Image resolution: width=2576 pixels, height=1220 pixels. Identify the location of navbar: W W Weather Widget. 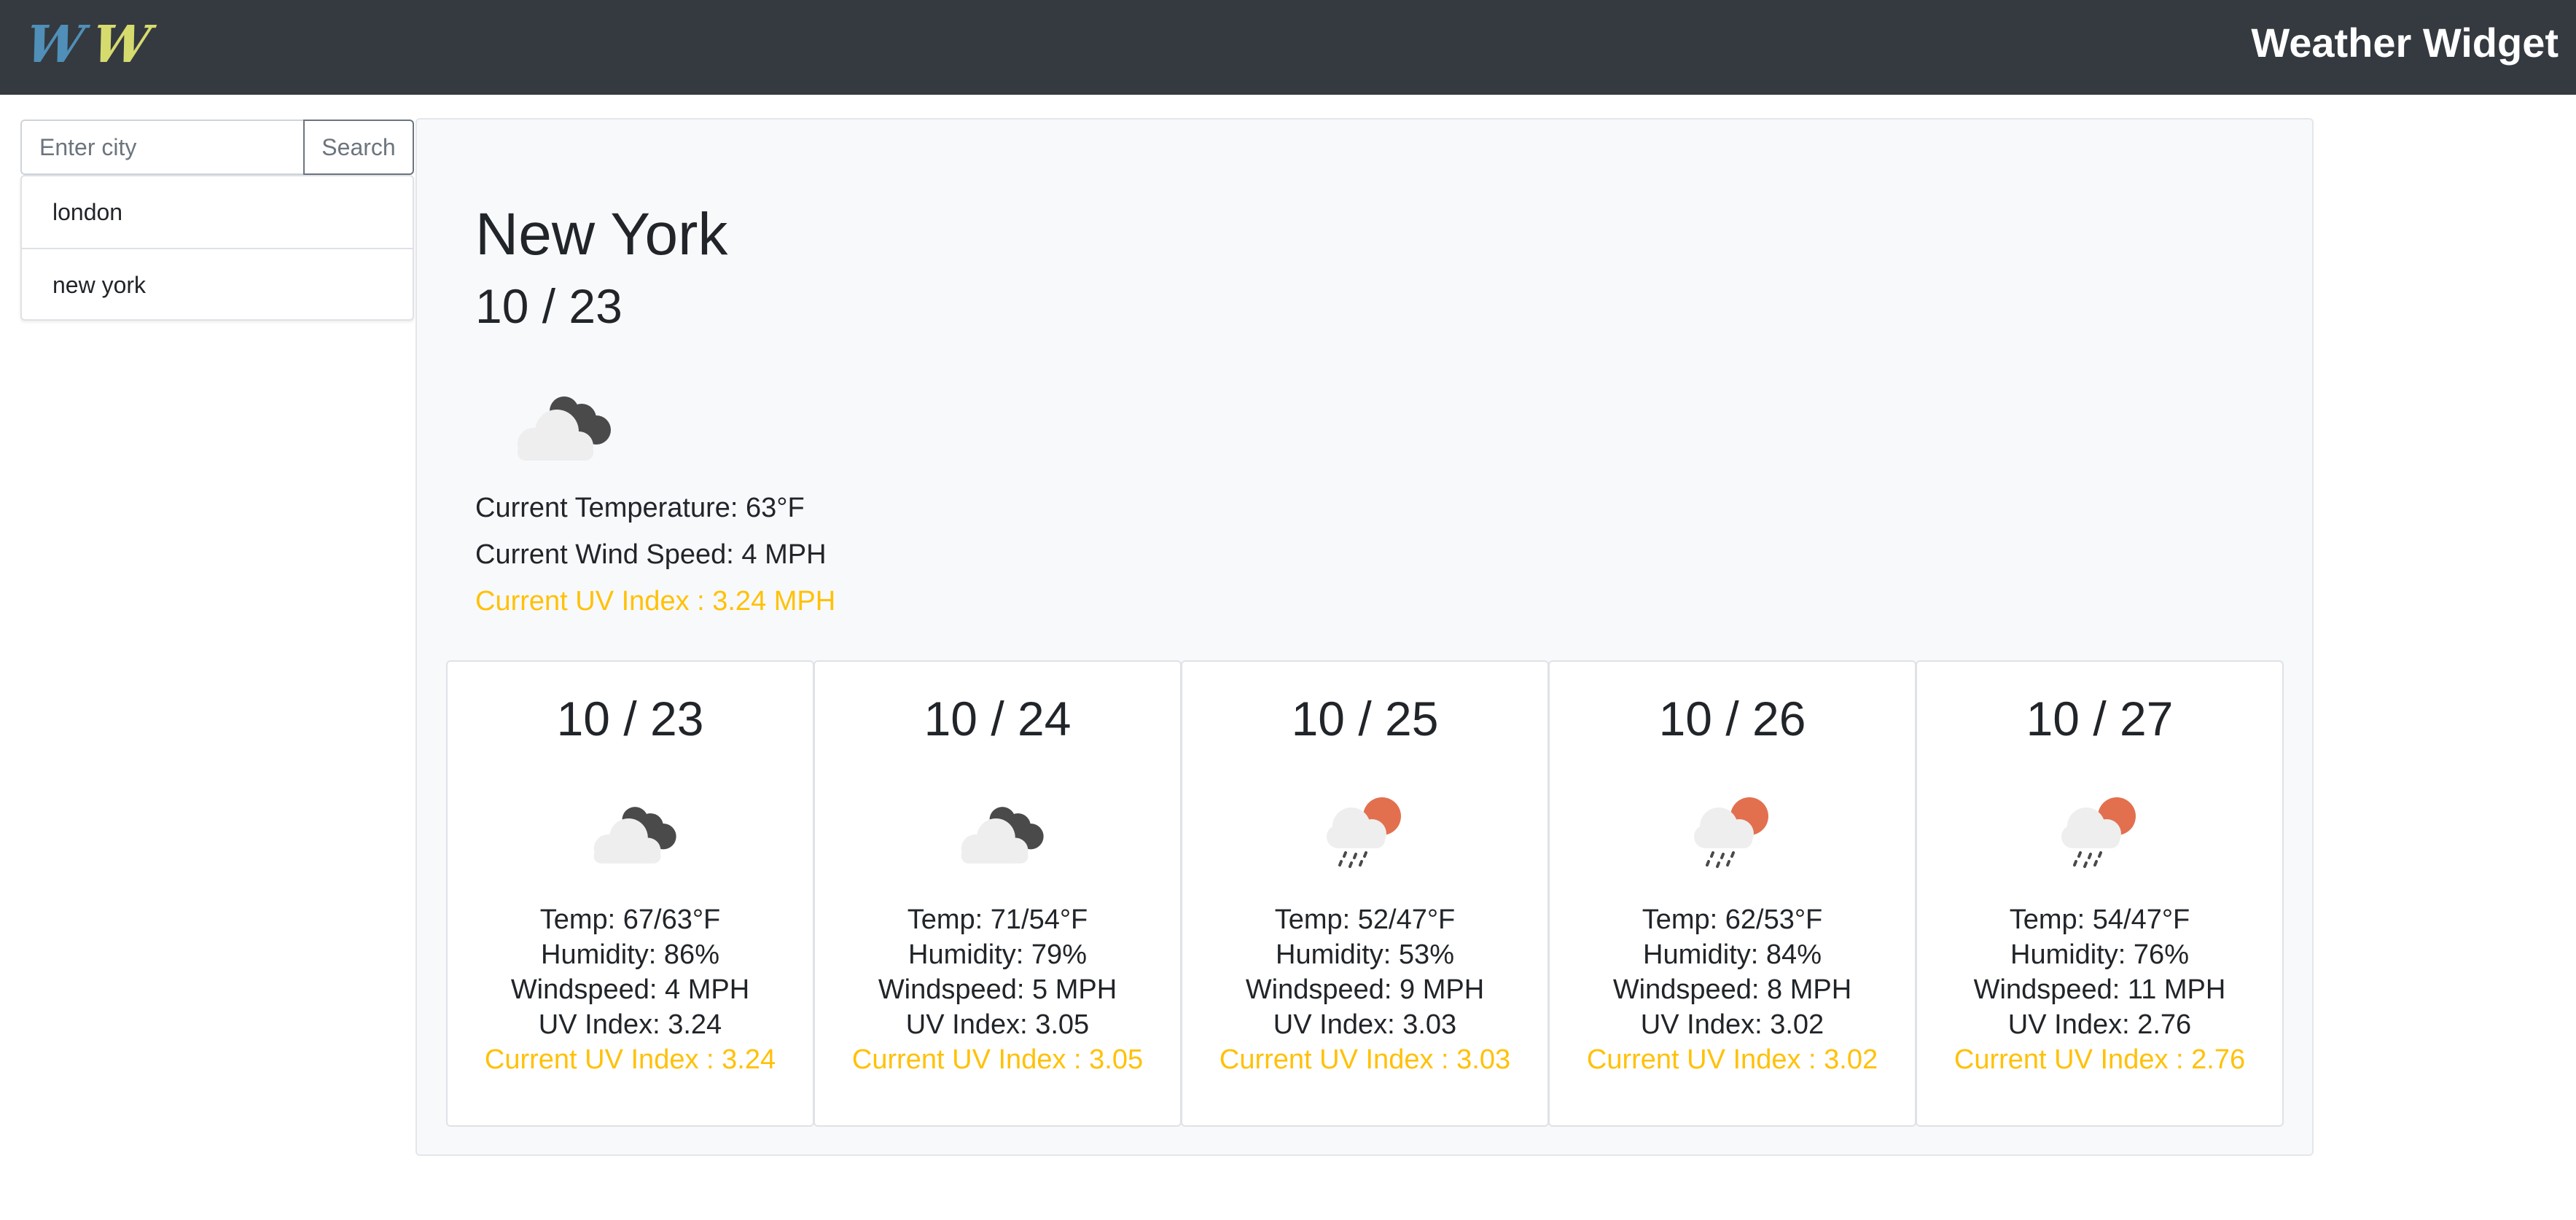
(1288, 48).